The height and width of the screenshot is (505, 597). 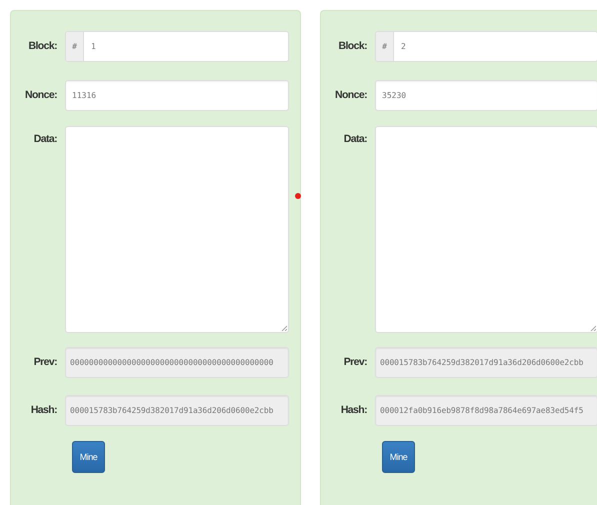 What do you see at coordinates (486, 46) in the screenshot?
I see `block-field: # 2` at bounding box center [486, 46].